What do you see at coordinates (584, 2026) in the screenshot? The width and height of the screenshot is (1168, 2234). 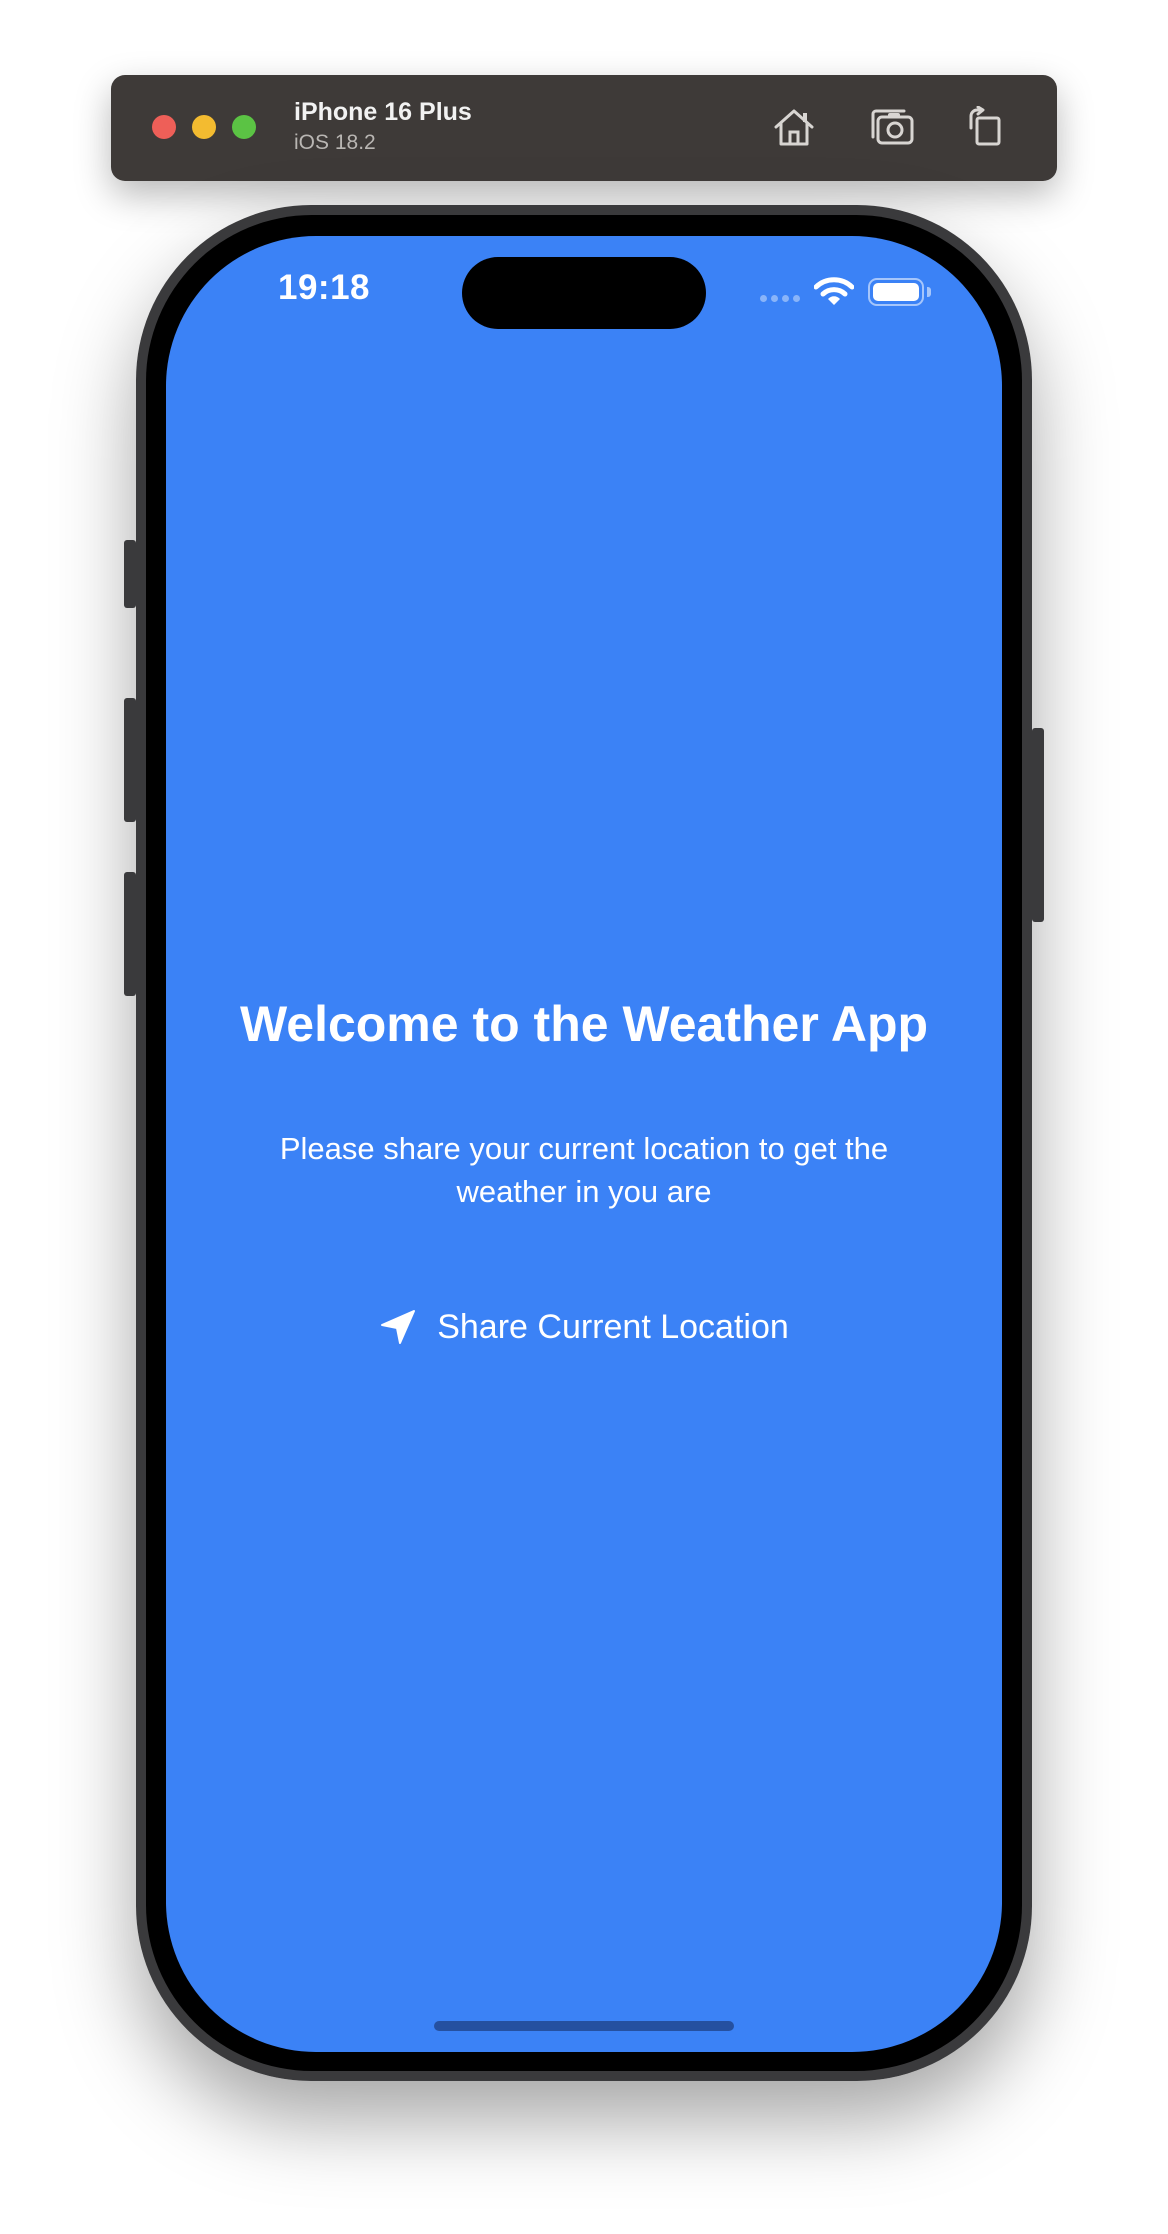 I see `home-indicator` at bounding box center [584, 2026].